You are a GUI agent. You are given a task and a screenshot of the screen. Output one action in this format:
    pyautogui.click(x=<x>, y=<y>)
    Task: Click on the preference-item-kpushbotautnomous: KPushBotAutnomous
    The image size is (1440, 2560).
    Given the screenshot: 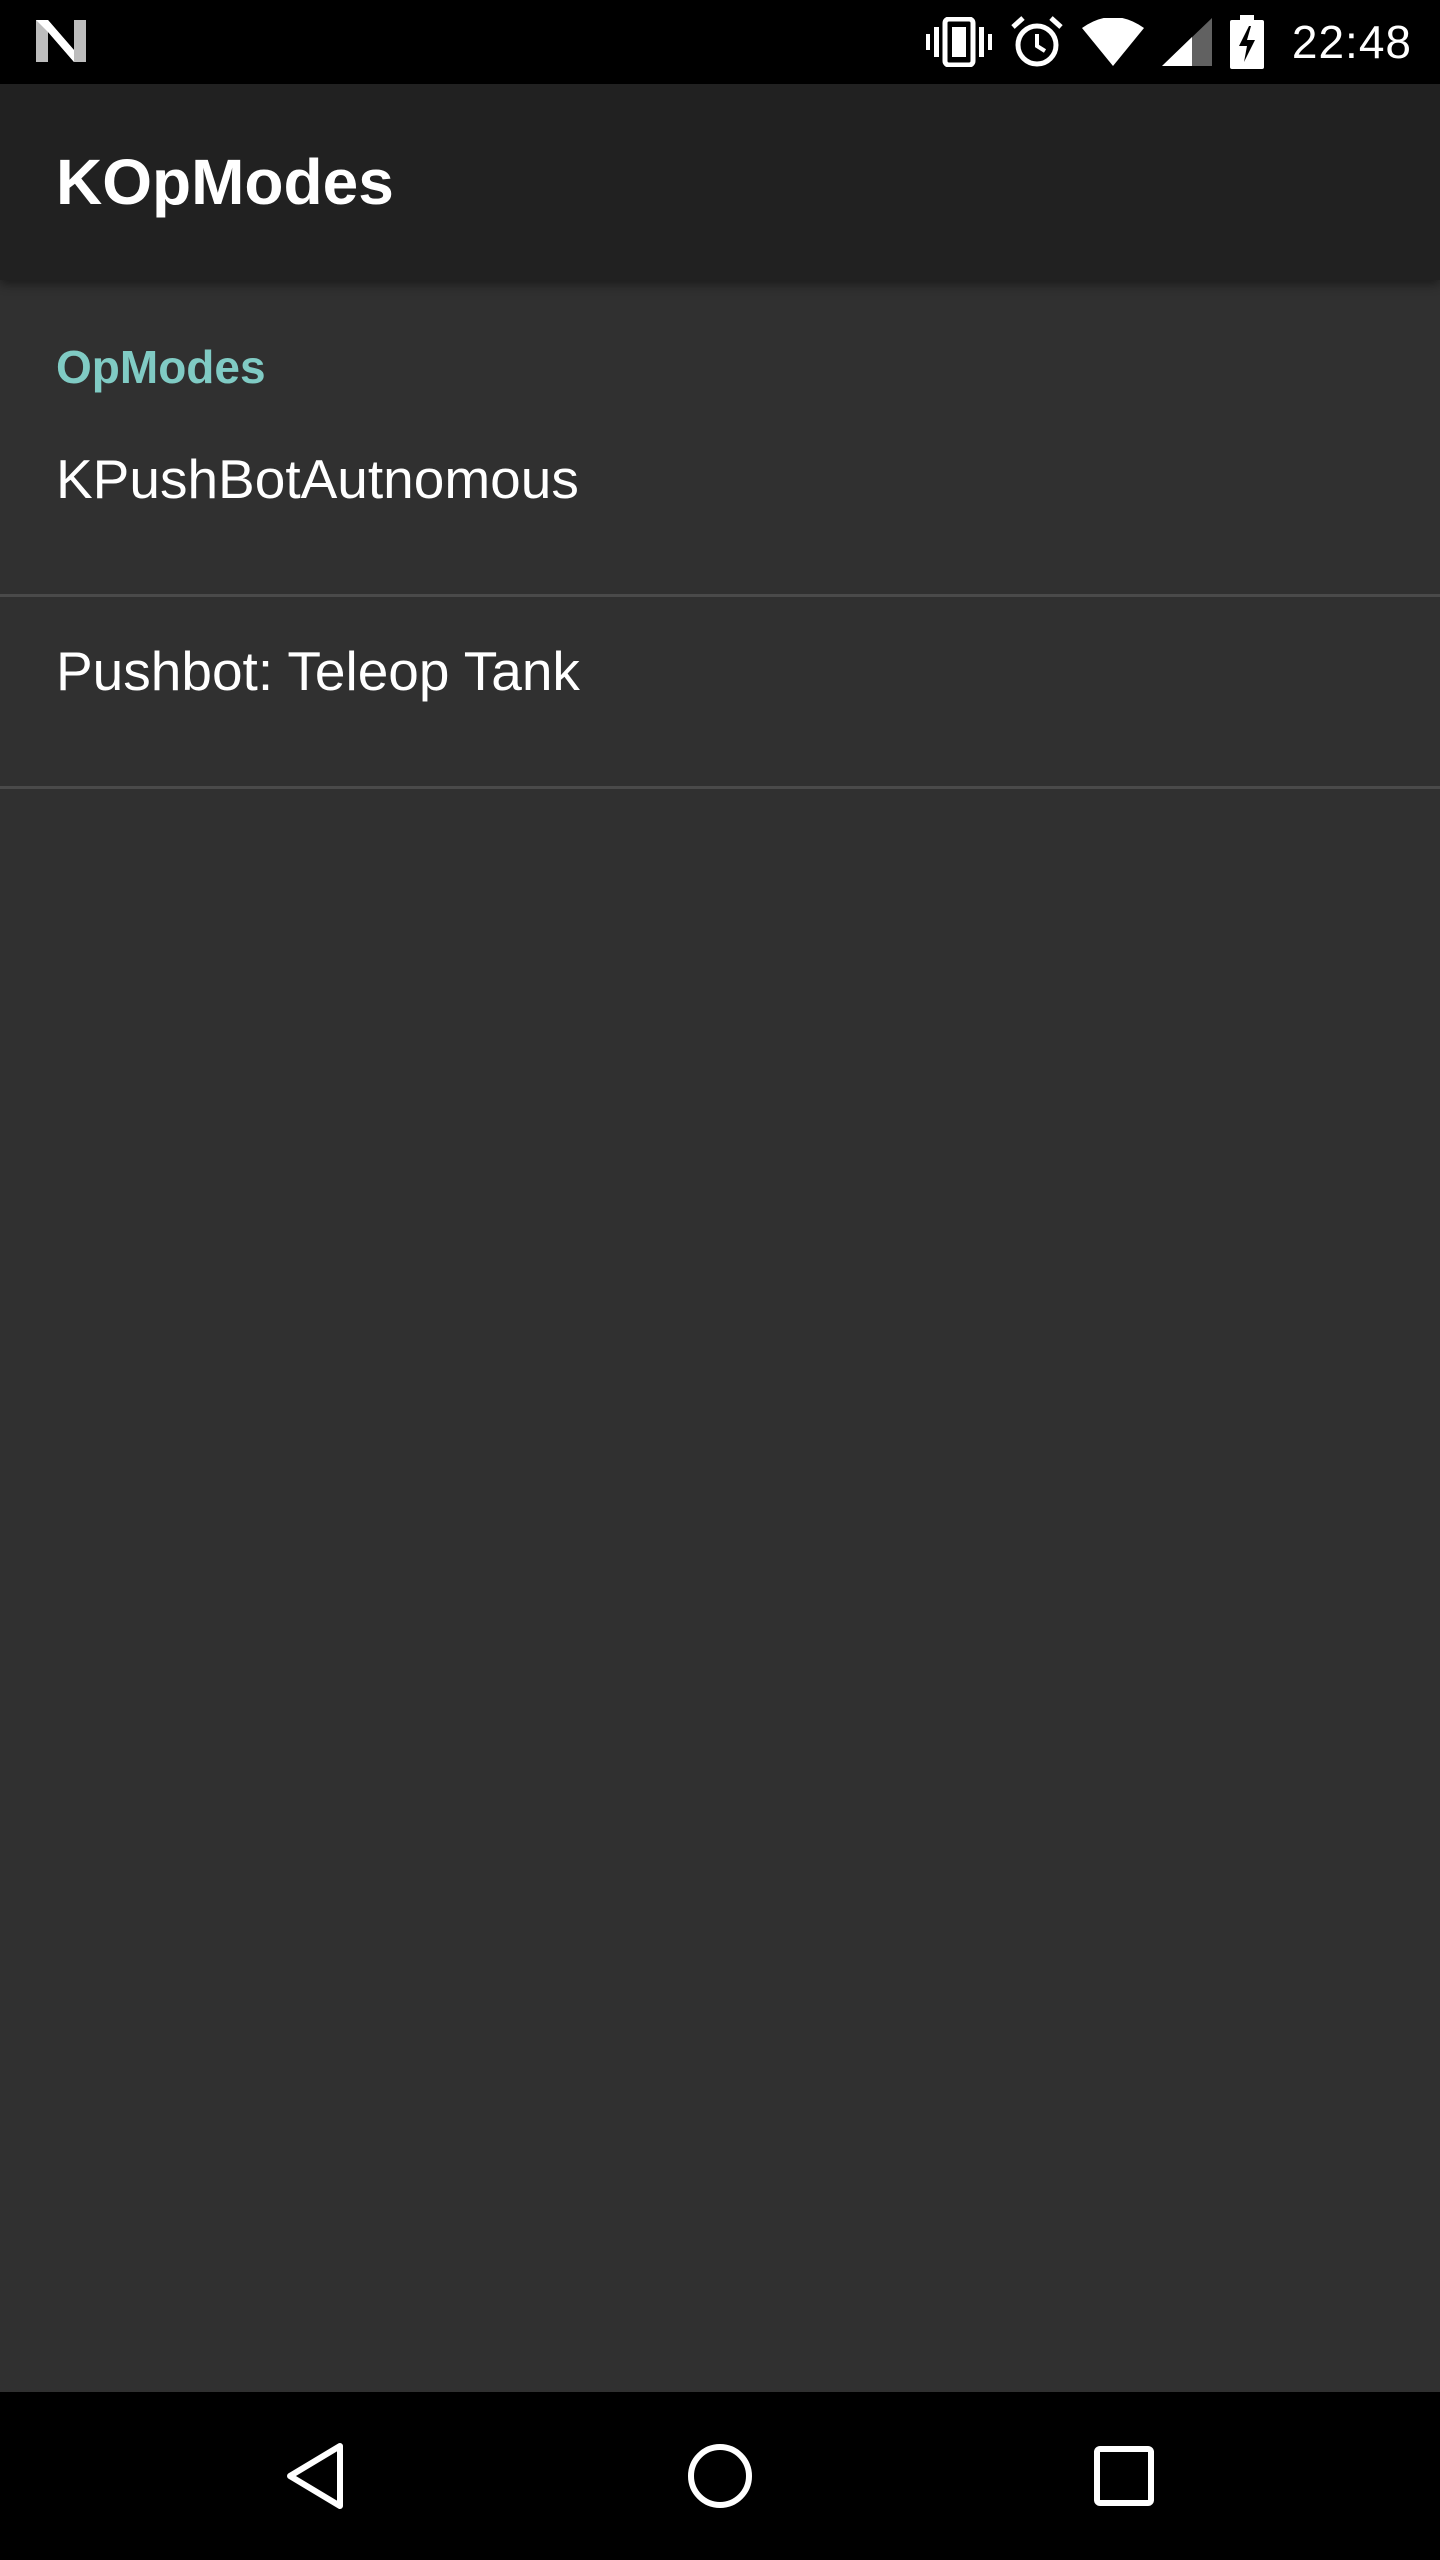 What is the action you would take?
    pyautogui.click(x=720, y=502)
    